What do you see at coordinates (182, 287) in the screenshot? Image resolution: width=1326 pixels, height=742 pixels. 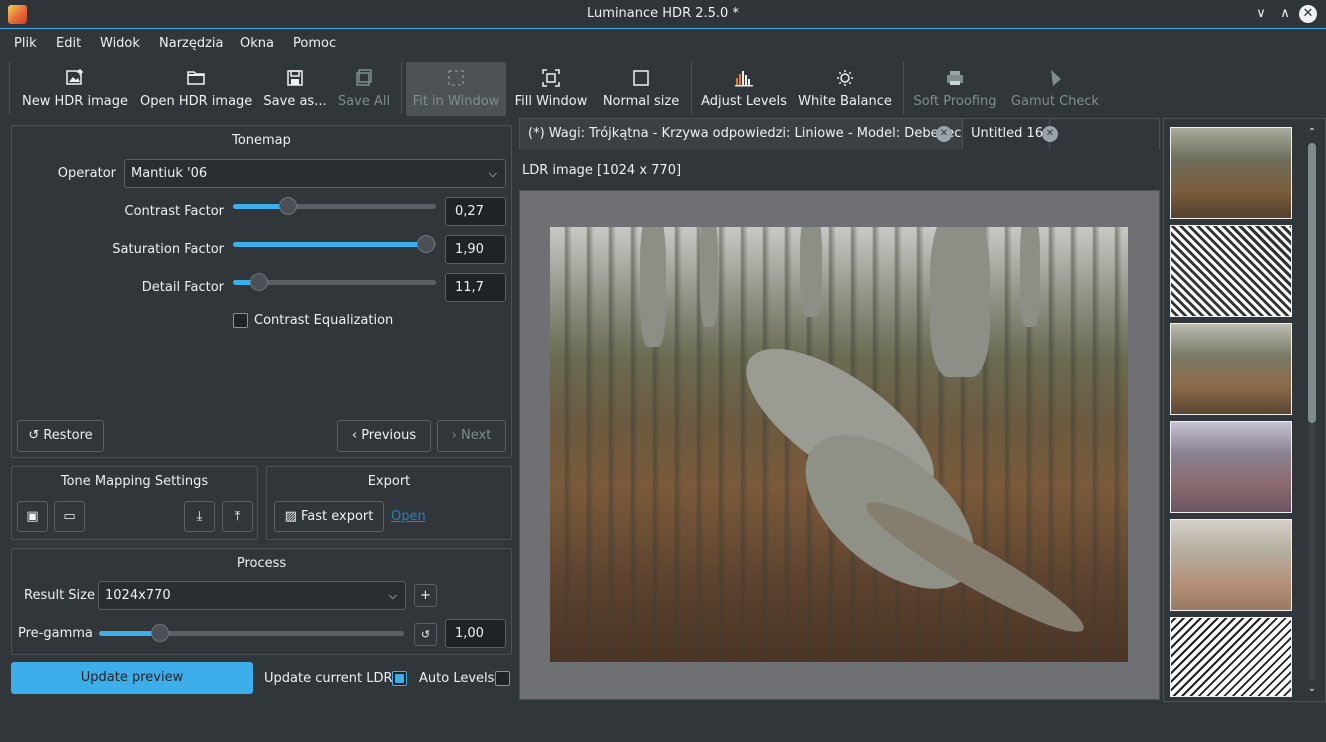 I see `detail-factor-label: Detail Factor` at bounding box center [182, 287].